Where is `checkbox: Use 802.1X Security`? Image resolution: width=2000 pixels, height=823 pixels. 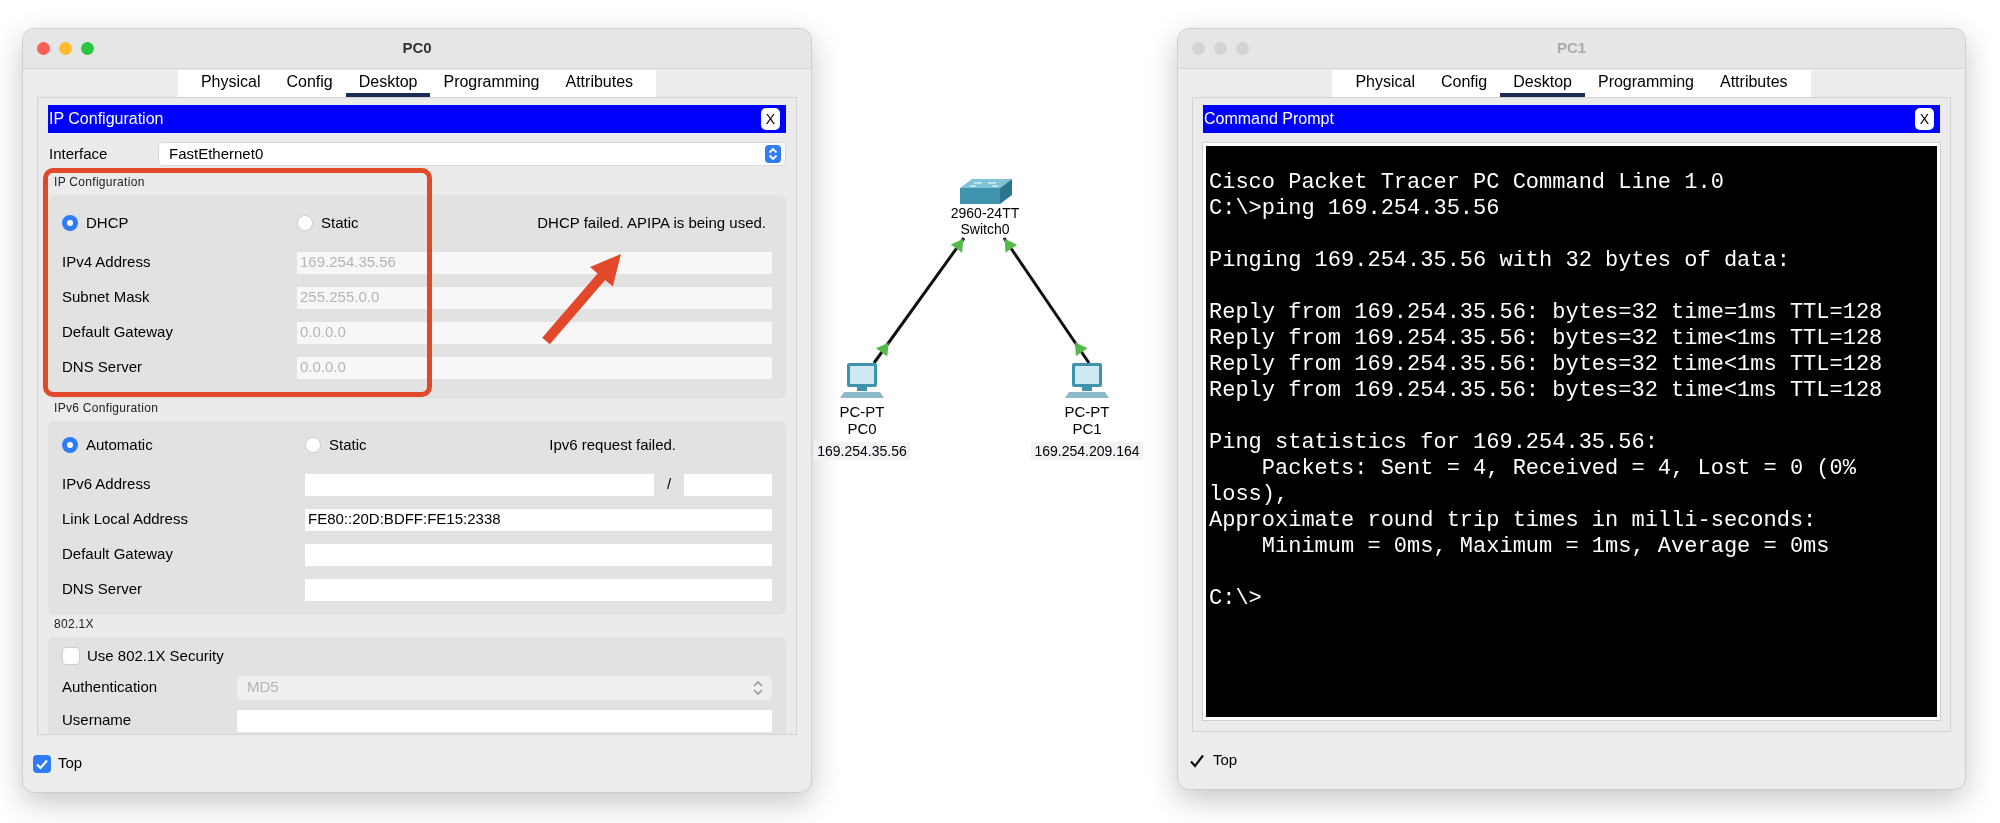 checkbox: Use 802.1X Security is located at coordinates (143, 656).